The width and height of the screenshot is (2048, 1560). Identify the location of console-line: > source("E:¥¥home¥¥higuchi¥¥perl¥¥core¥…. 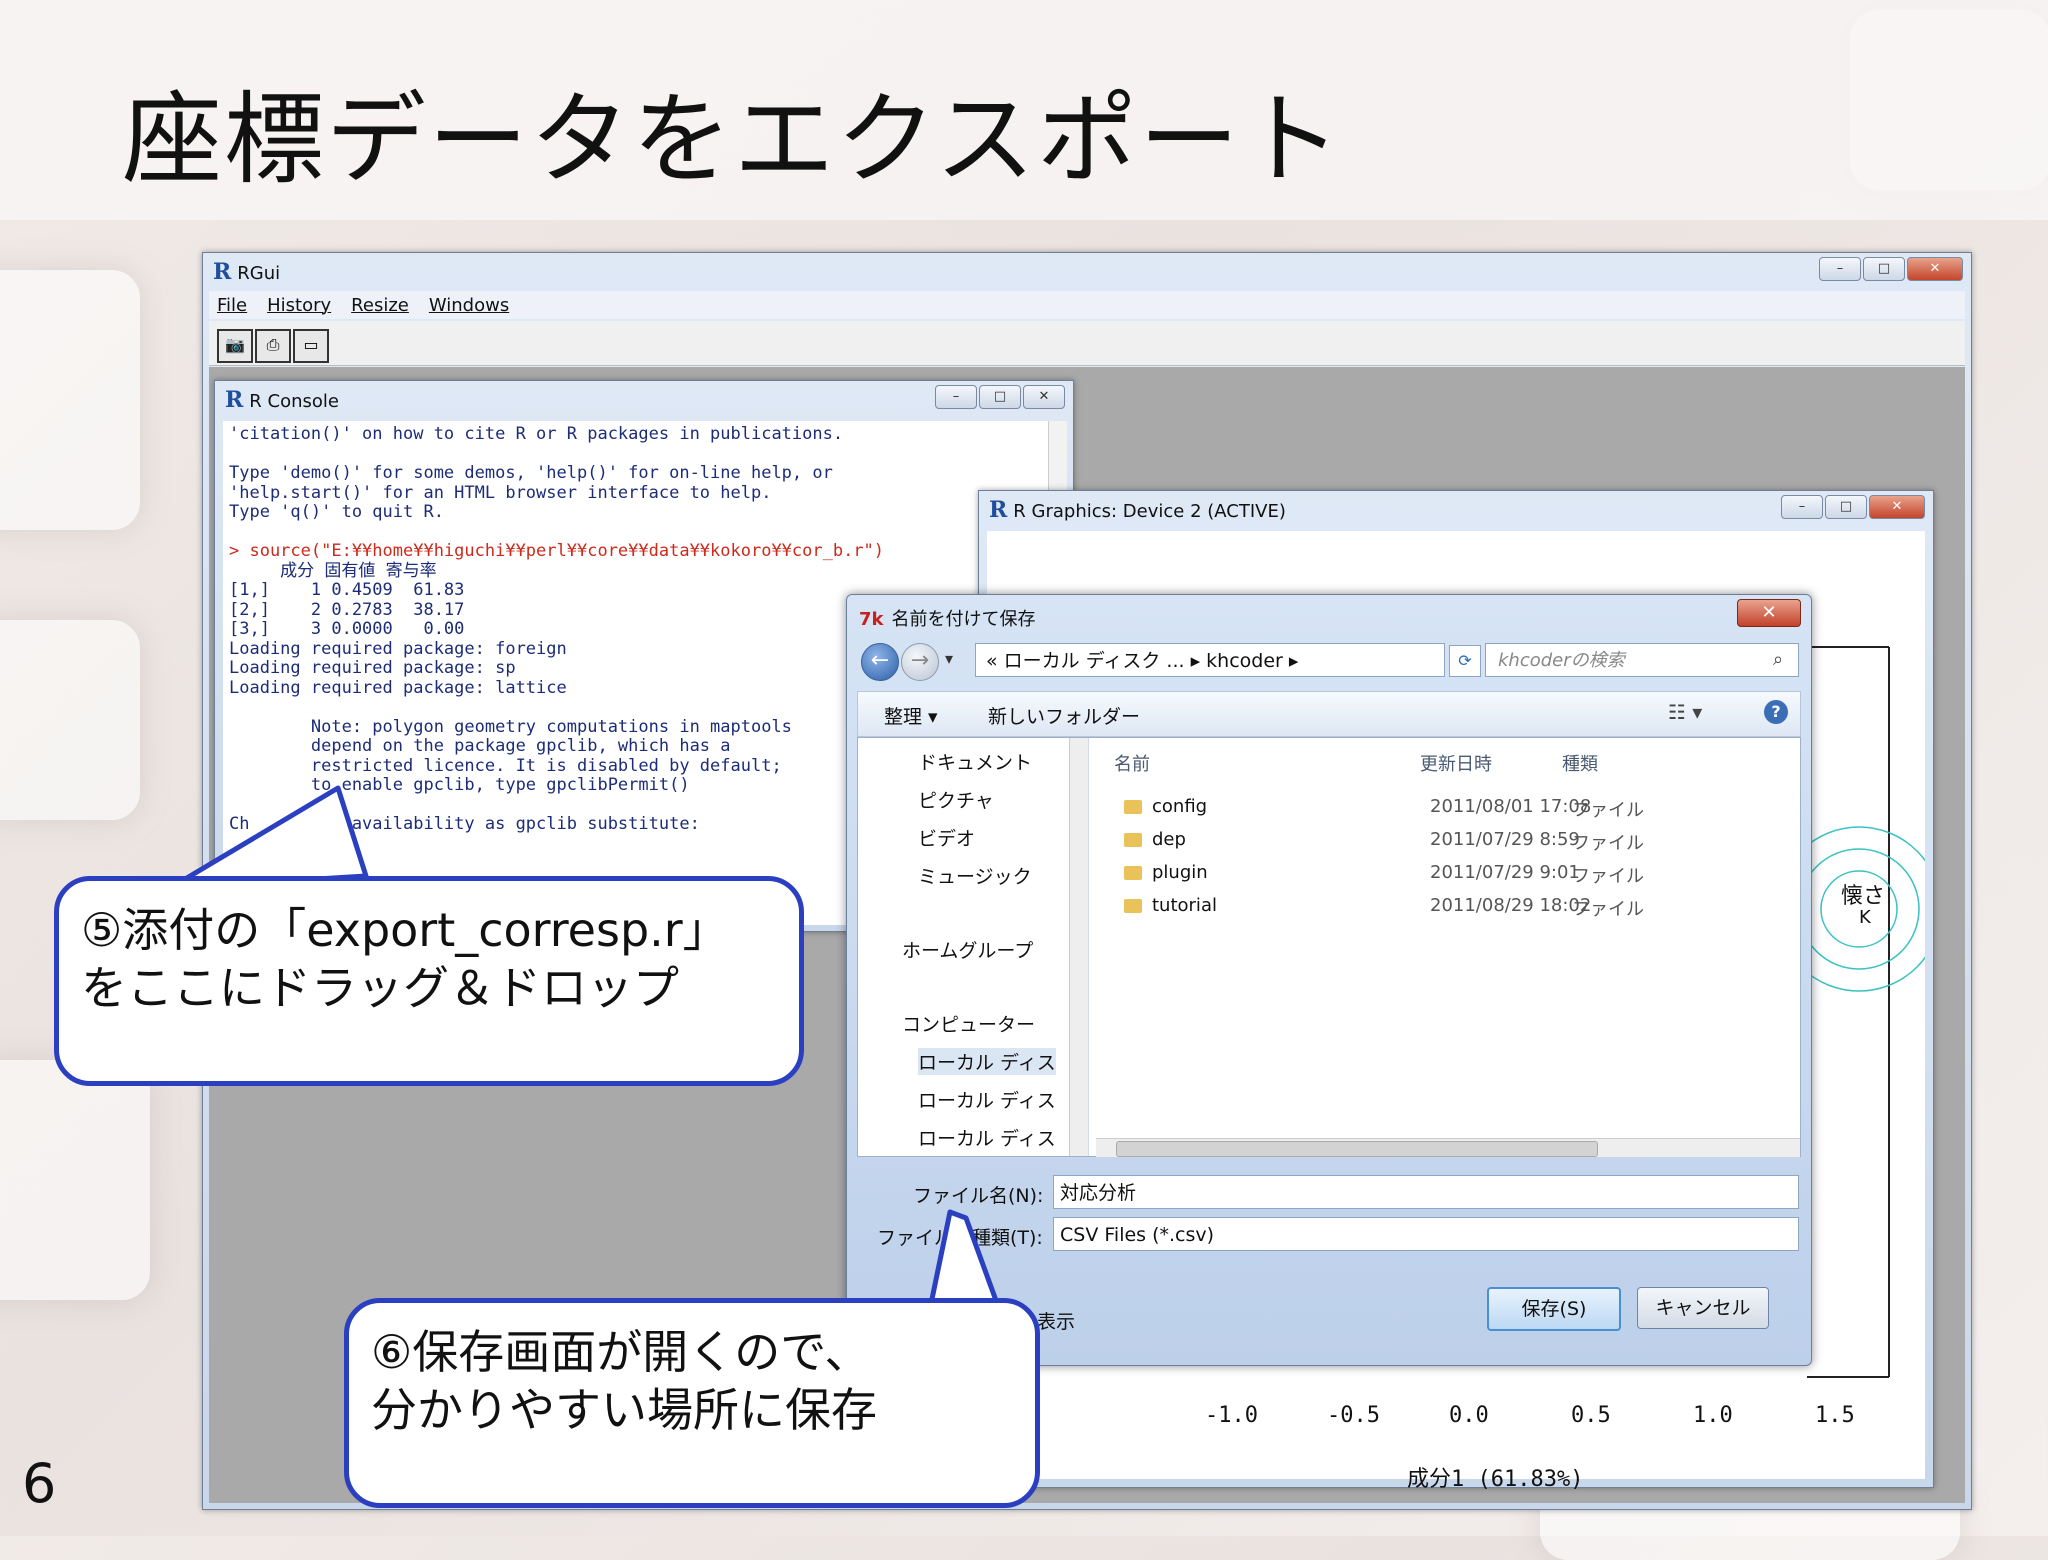
(557, 551).